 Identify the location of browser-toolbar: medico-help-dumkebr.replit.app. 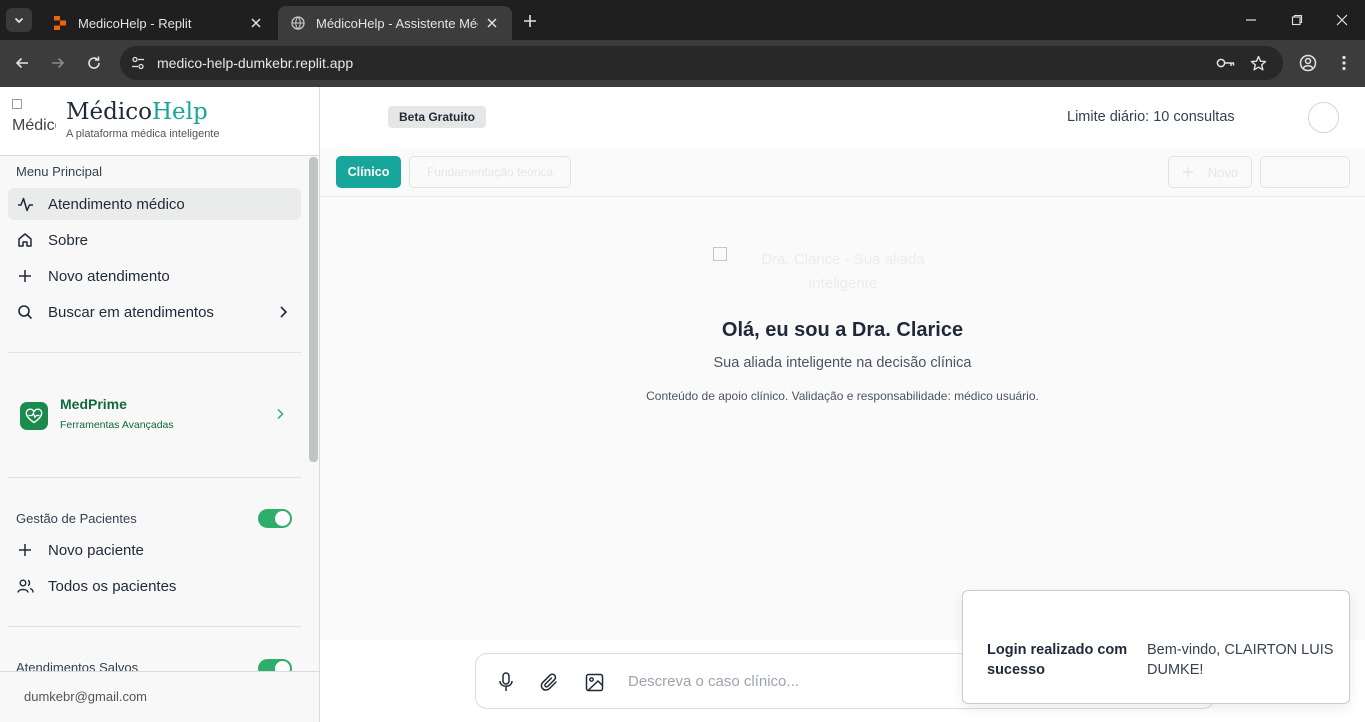
(682, 63).